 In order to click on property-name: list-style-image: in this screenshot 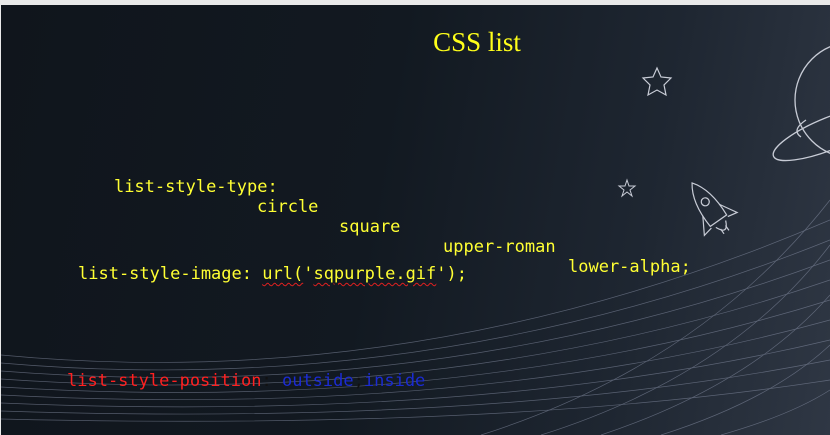, I will do `click(165, 274)`.